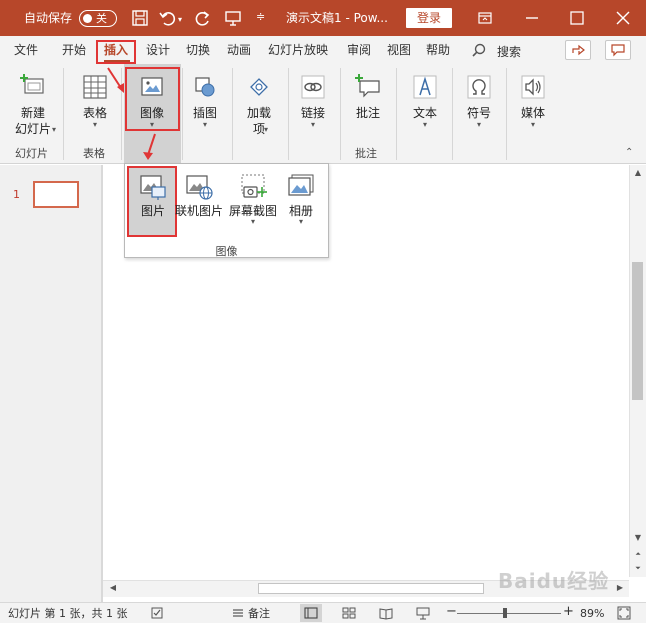 The image size is (646, 623). What do you see at coordinates (485, 18) in the screenshot?
I see `ribbon-display-icon` at bounding box center [485, 18].